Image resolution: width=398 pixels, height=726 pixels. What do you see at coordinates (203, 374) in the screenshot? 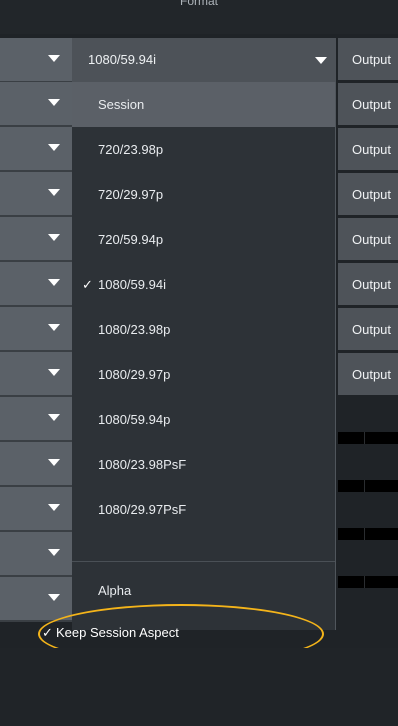
I see `menu-item-1080-29-97p: 1080/29.97p` at bounding box center [203, 374].